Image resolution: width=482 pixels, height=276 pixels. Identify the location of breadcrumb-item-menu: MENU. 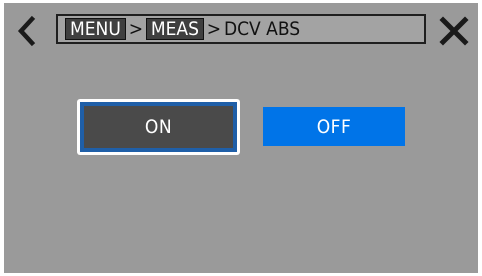
(95, 29).